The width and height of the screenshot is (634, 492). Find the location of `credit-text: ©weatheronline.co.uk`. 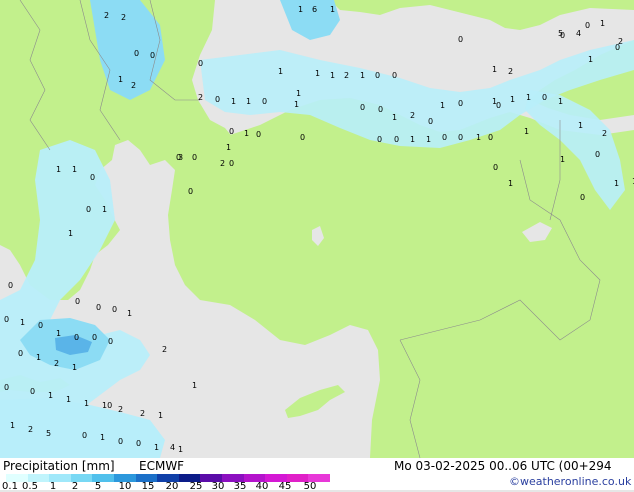

credit-text: ©weatheronline.co.uk is located at coordinates (570, 481).